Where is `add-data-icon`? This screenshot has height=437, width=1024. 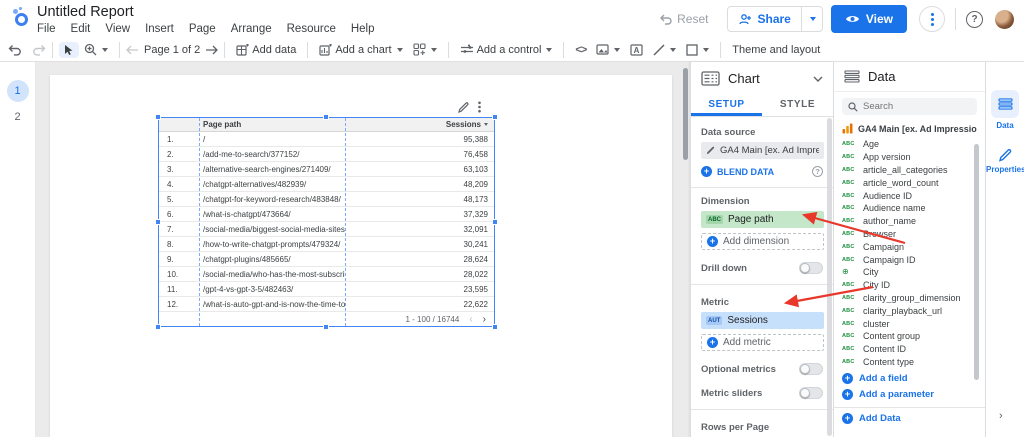 add-data-icon is located at coordinates (243, 49).